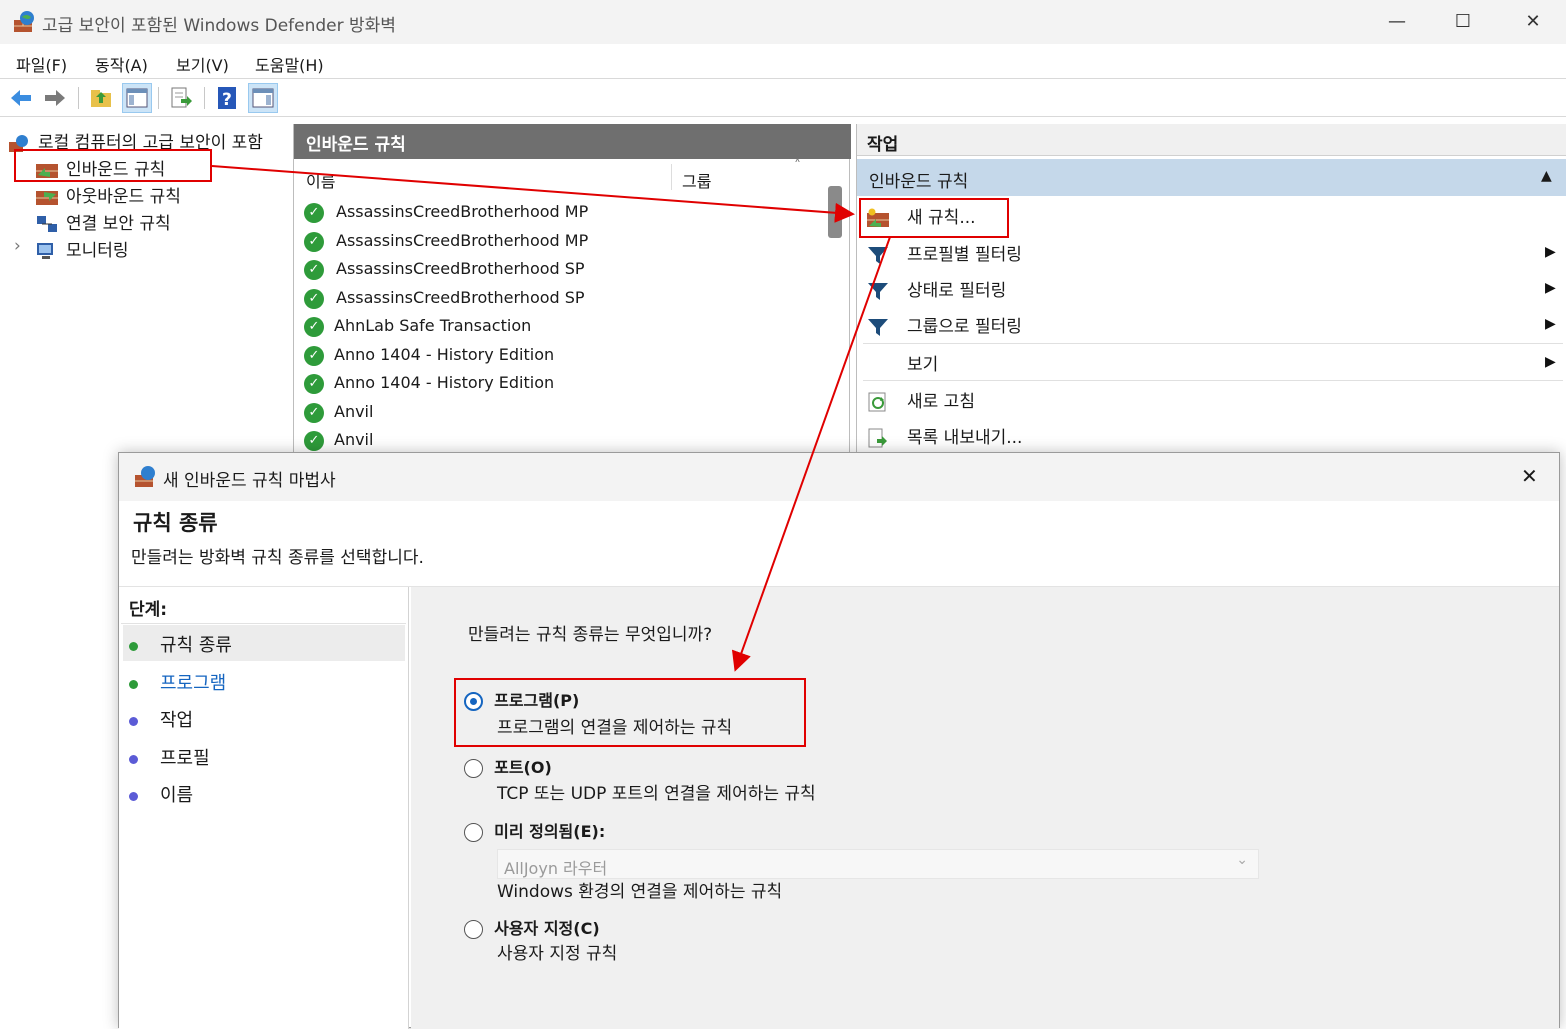 Image resolution: width=1566 pixels, height=1029 pixels. What do you see at coordinates (921, 399) in the screenshot?
I see `action-refresh: 새로 고침` at bounding box center [921, 399].